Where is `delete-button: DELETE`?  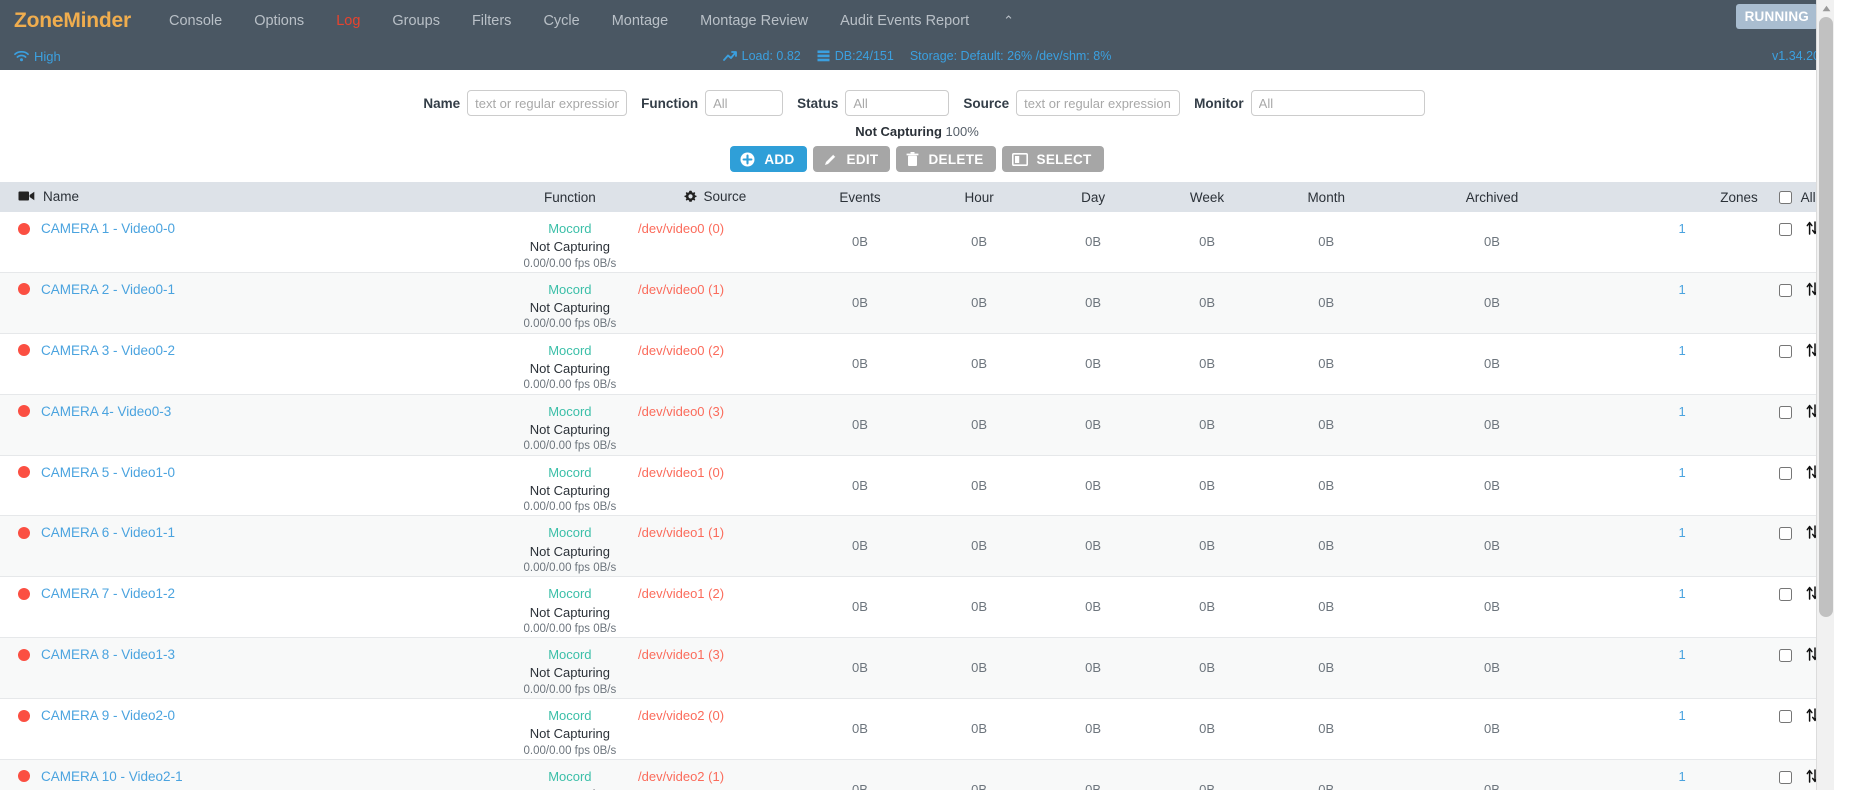
delete-button: DELETE is located at coordinates (946, 159).